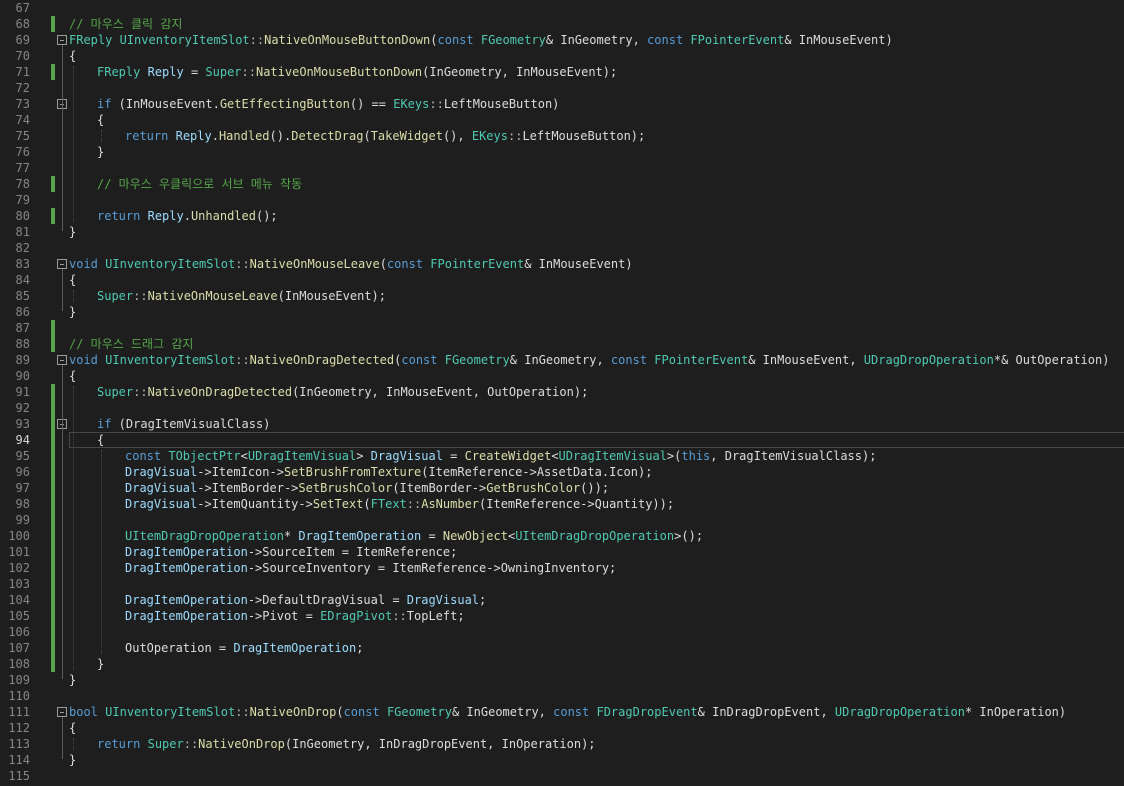 This screenshot has height=786, width=1124. Describe the element at coordinates (22, 328) in the screenshot. I see `line-number: 87` at that location.